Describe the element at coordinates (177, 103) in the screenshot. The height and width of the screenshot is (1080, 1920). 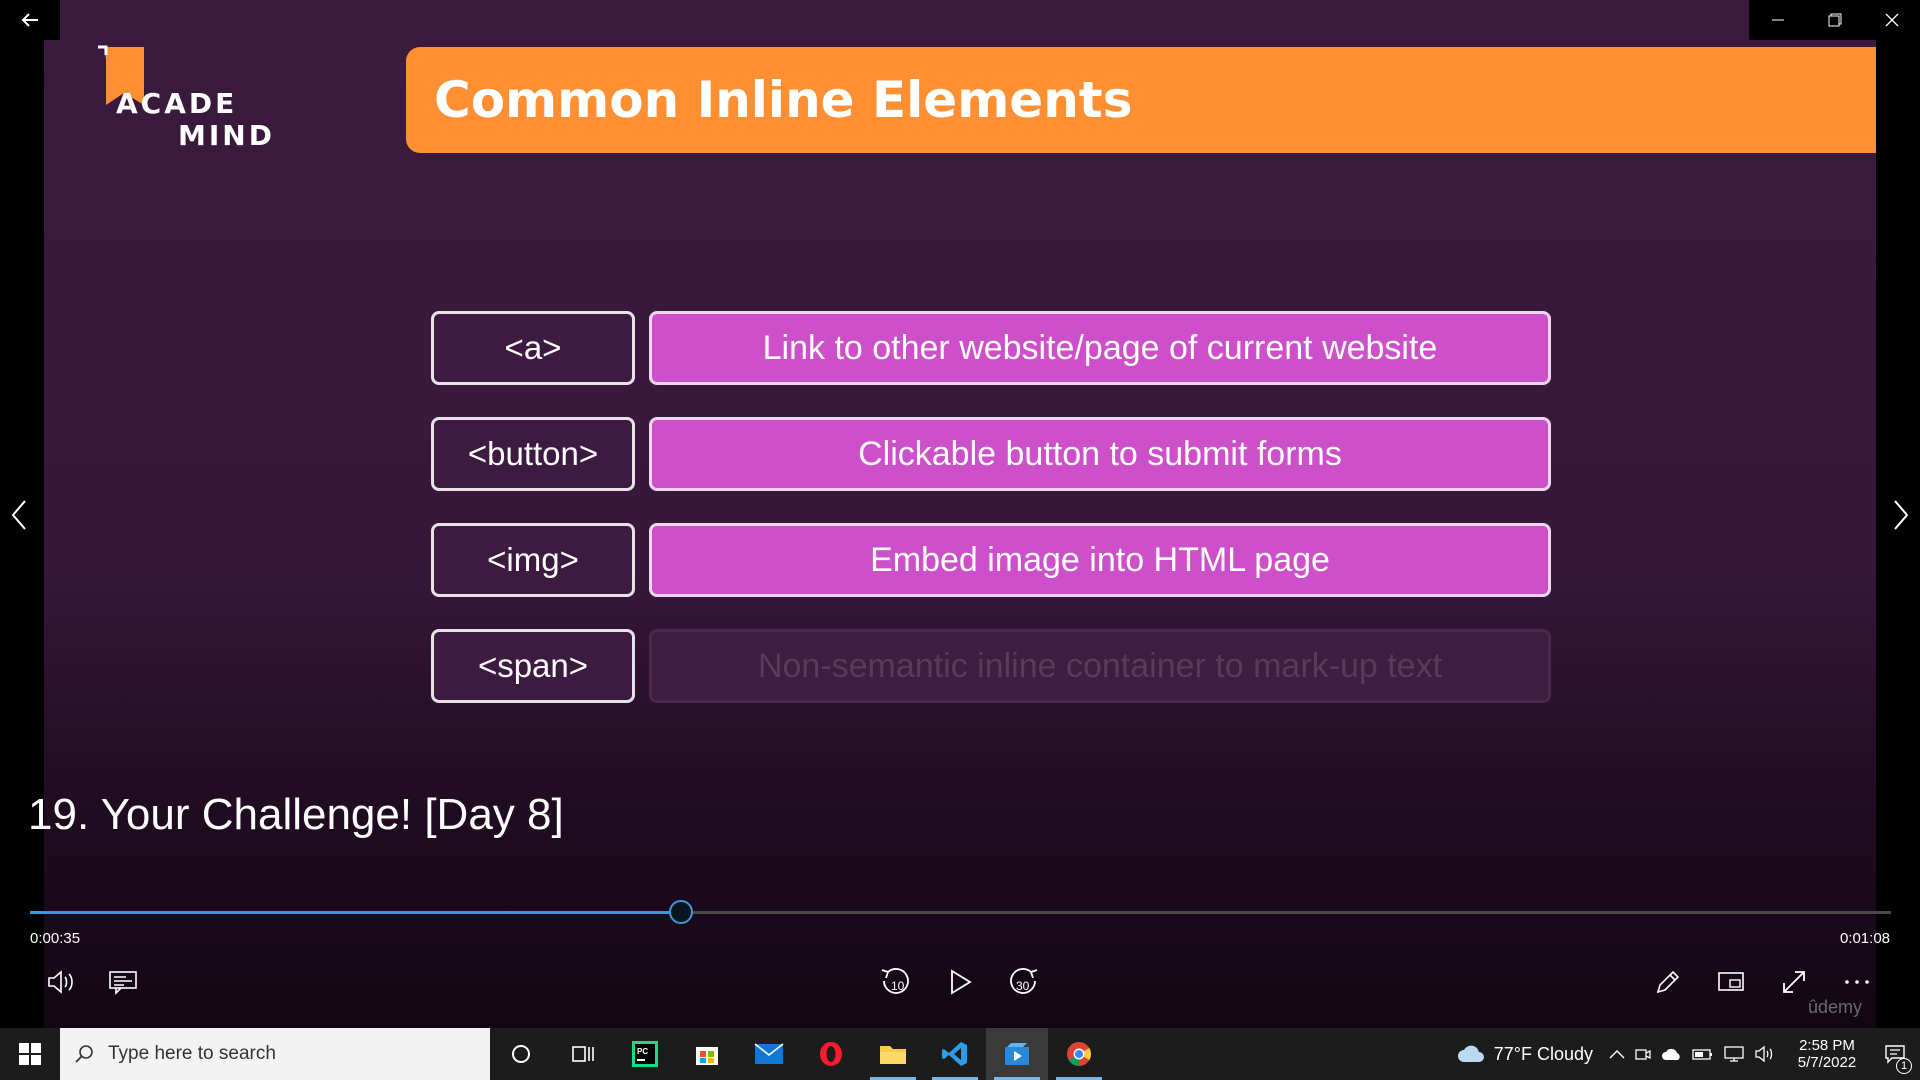
I see `logo-text-line1: ACADE` at that location.